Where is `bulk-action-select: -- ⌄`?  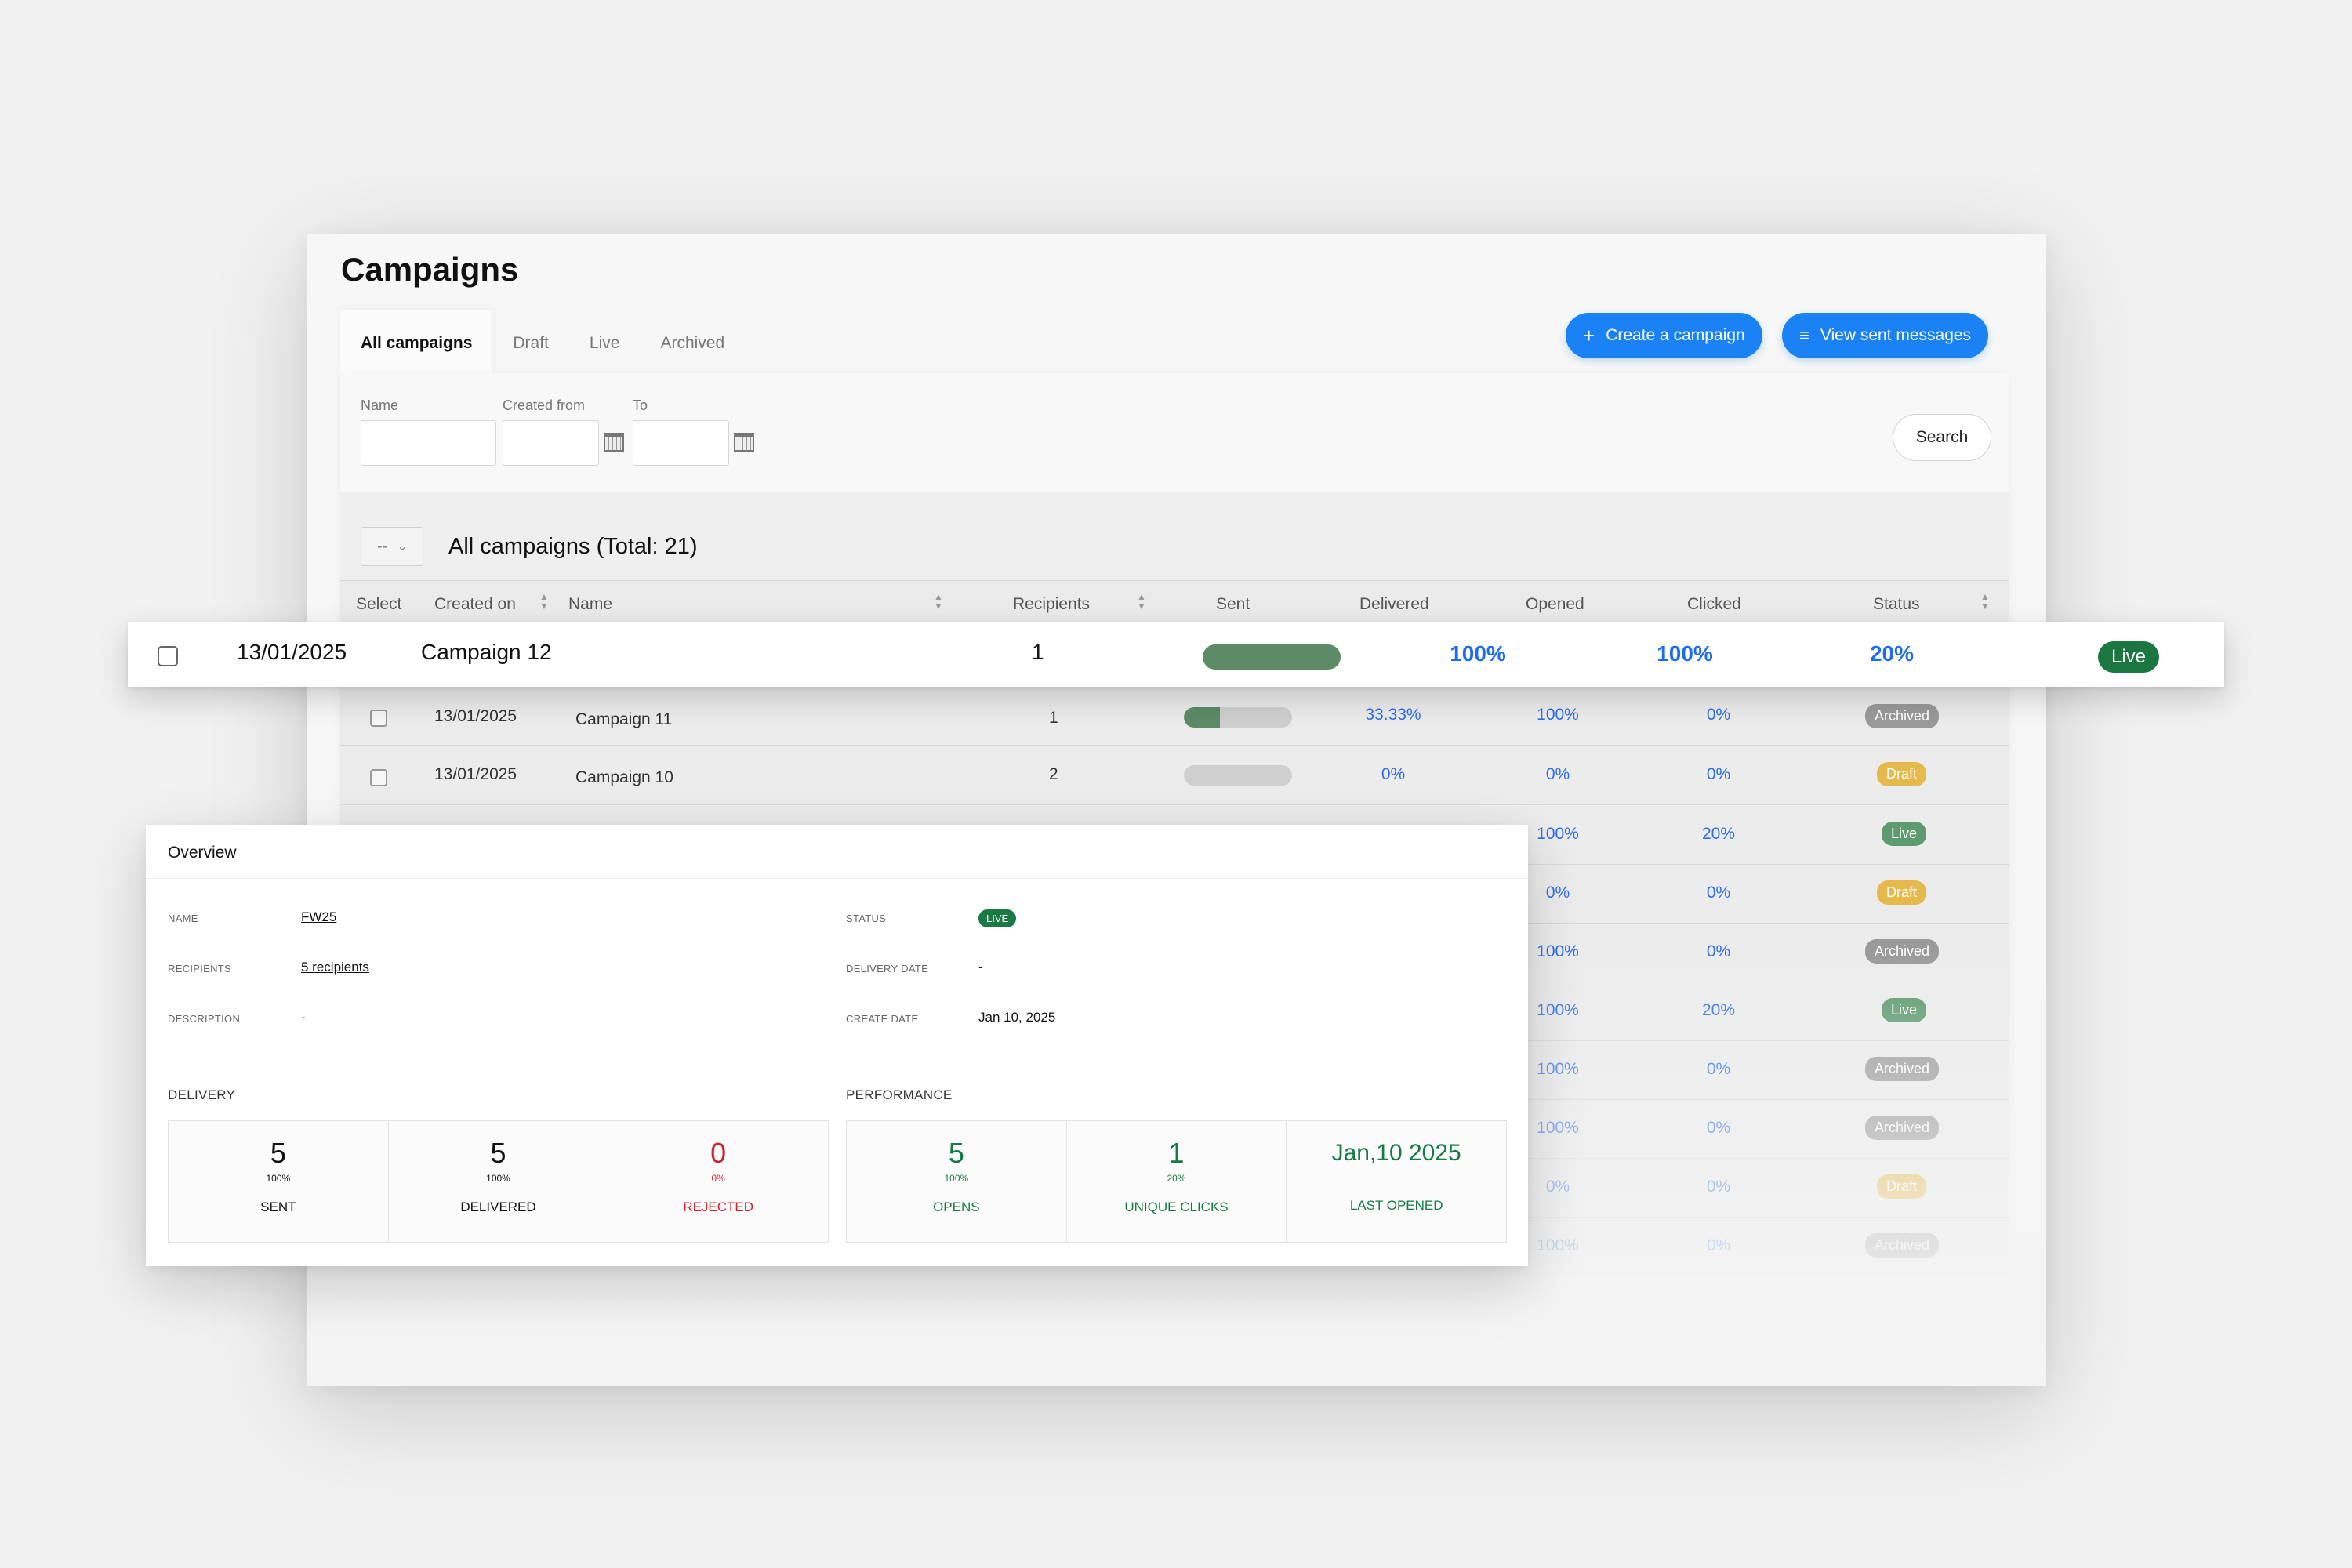
bulk-action-select: -- ⌄ is located at coordinates (392, 546).